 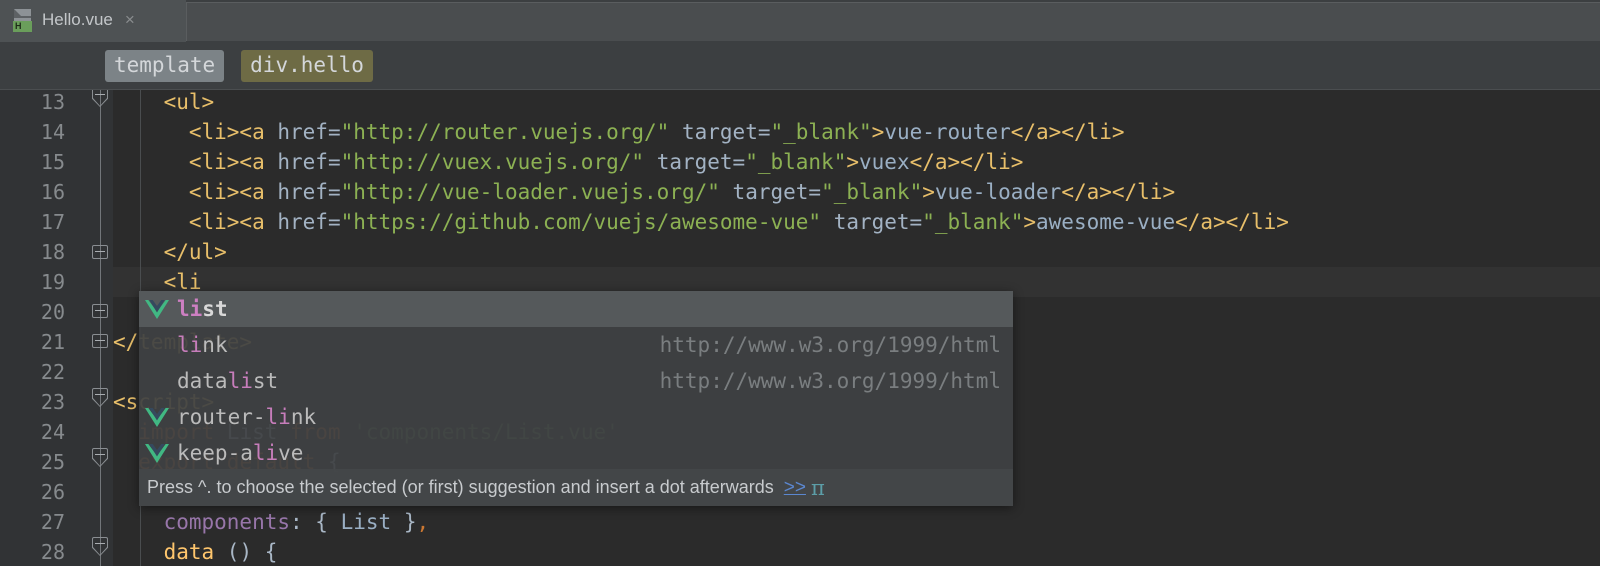 What do you see at coordinates (52, 492) in the screenshot?
I see `line-number: 26` at bounding box center [52, 492].